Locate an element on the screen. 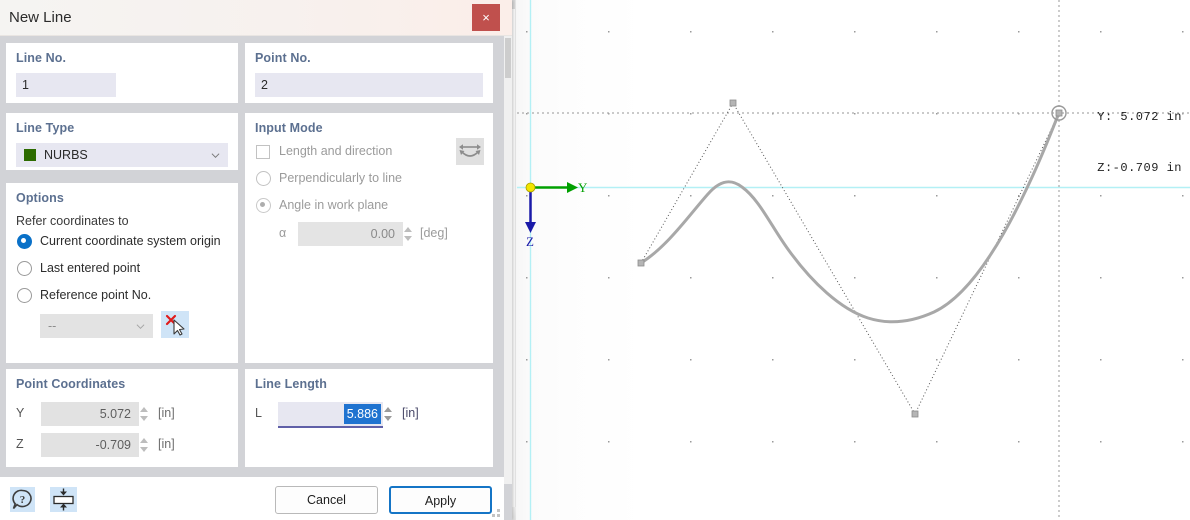  point-no-input is located at coordinates (369, 85).